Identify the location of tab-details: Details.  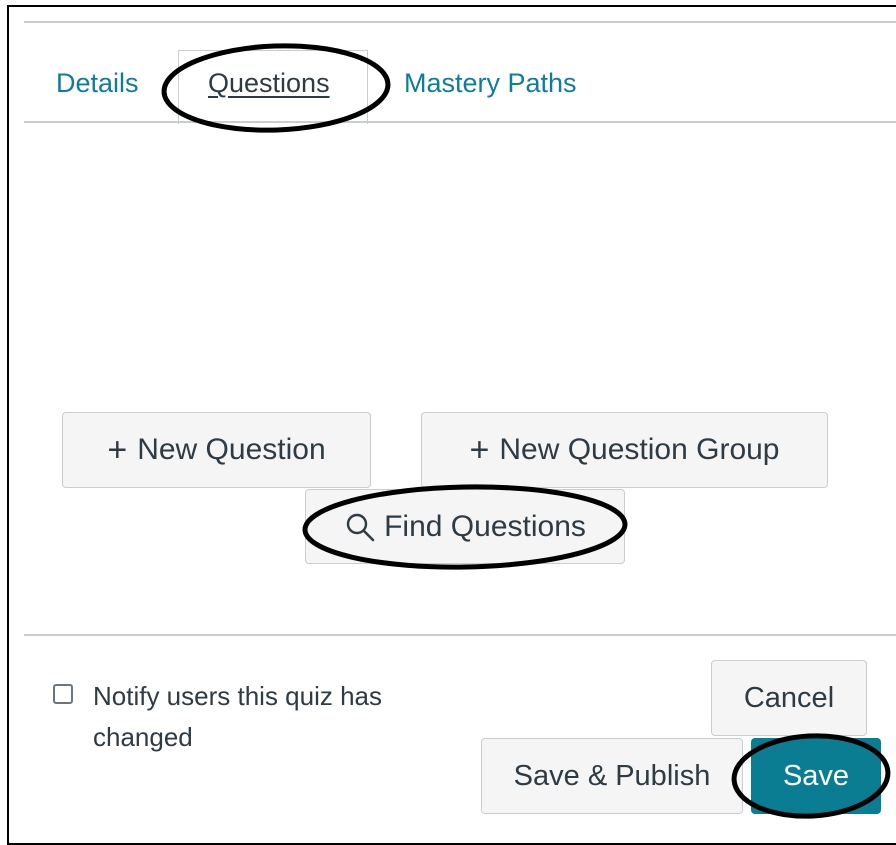
(97, 83).